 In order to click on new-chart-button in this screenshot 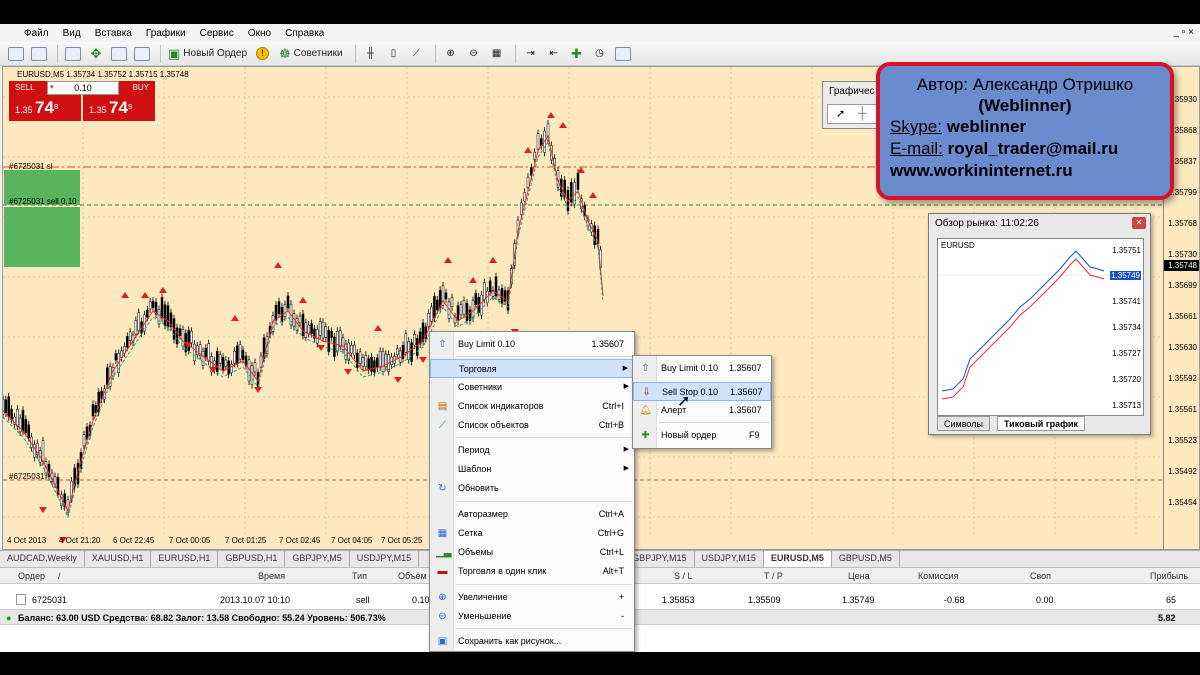, I will do `click(16, 54)`.